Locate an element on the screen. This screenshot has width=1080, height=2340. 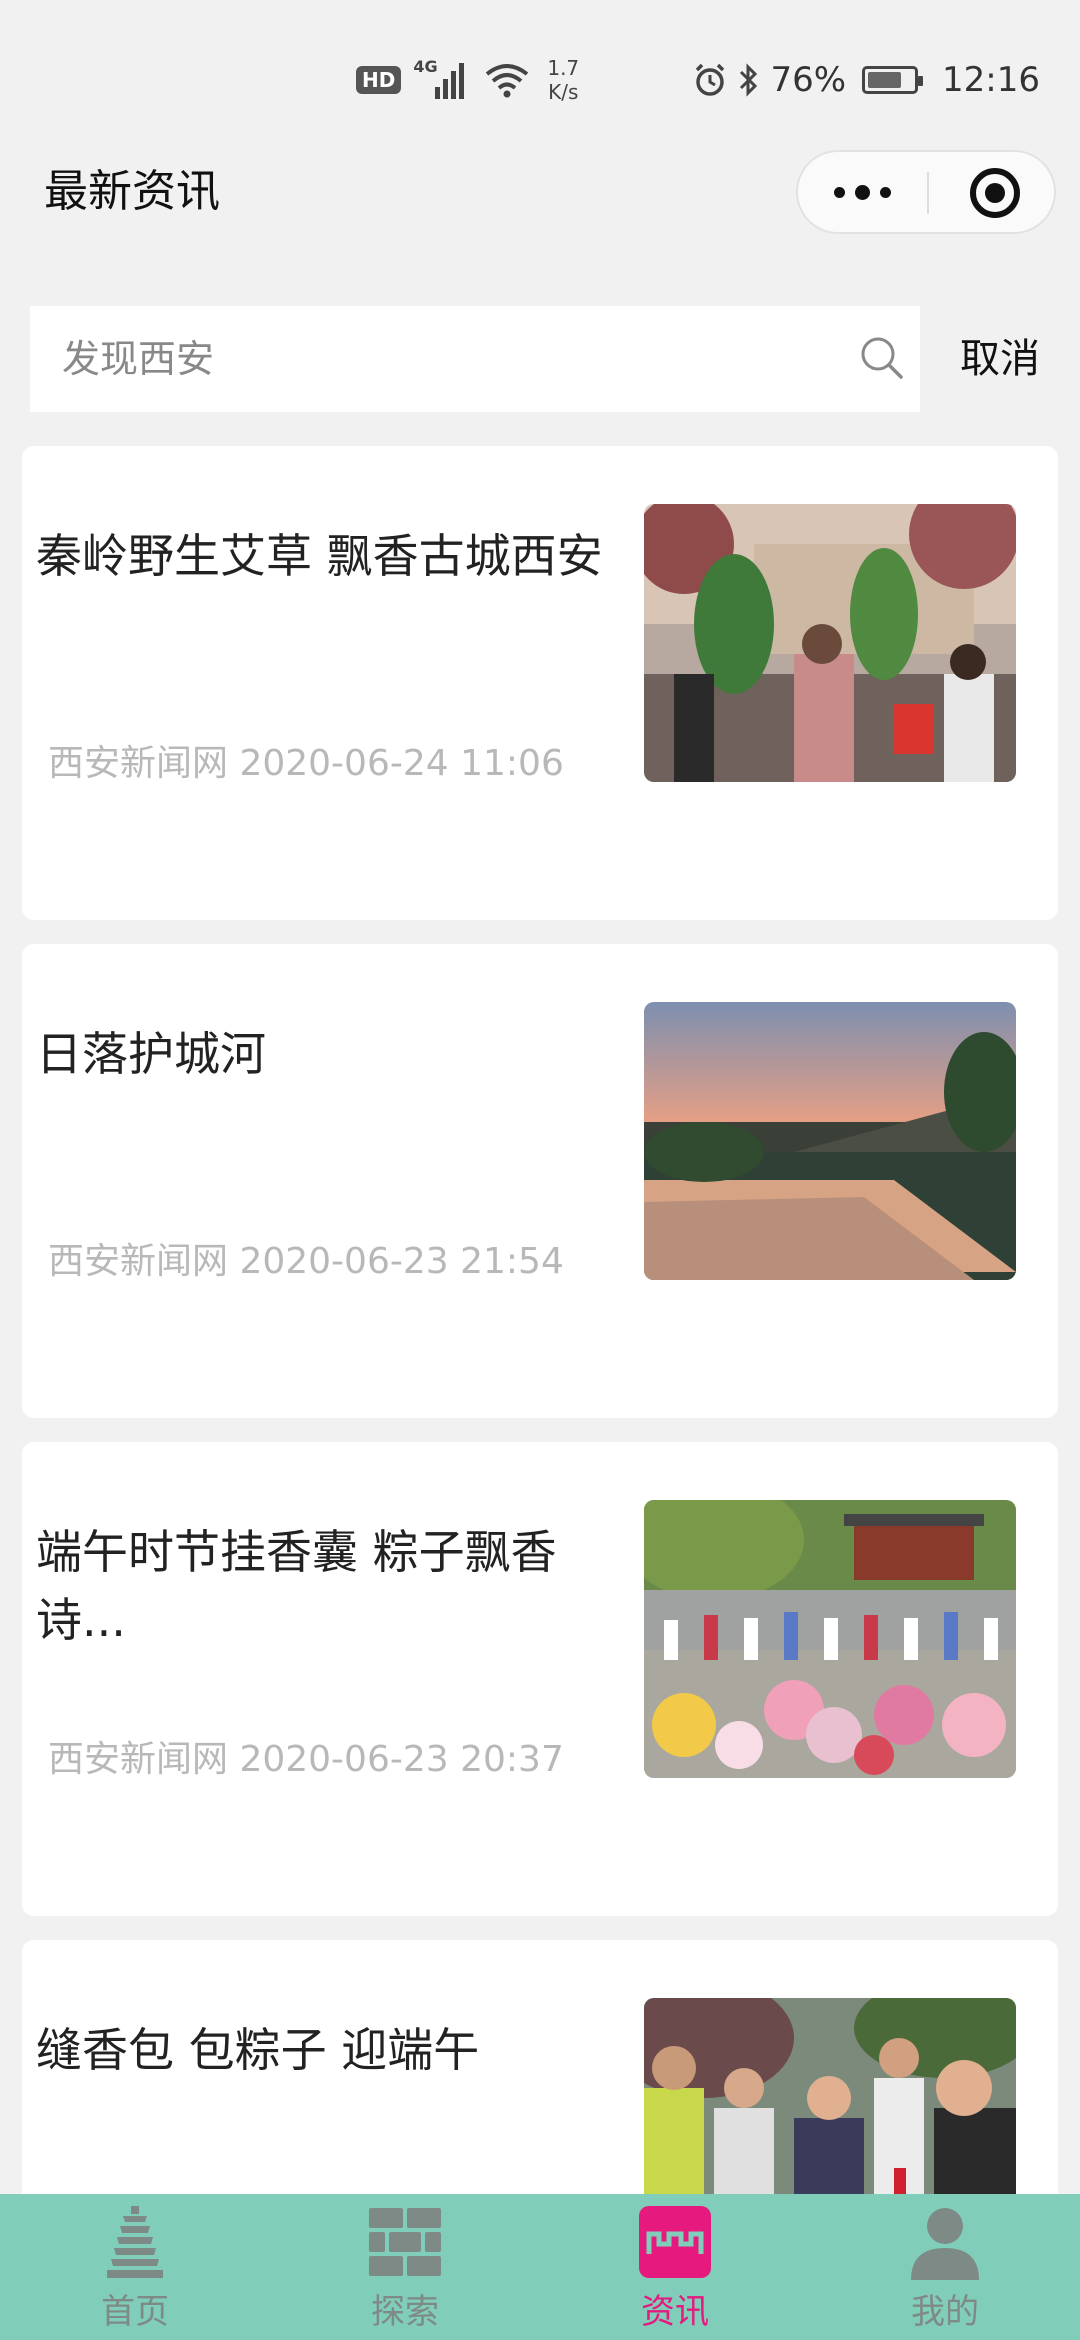
search-bar is located at coordinates (475, 359).